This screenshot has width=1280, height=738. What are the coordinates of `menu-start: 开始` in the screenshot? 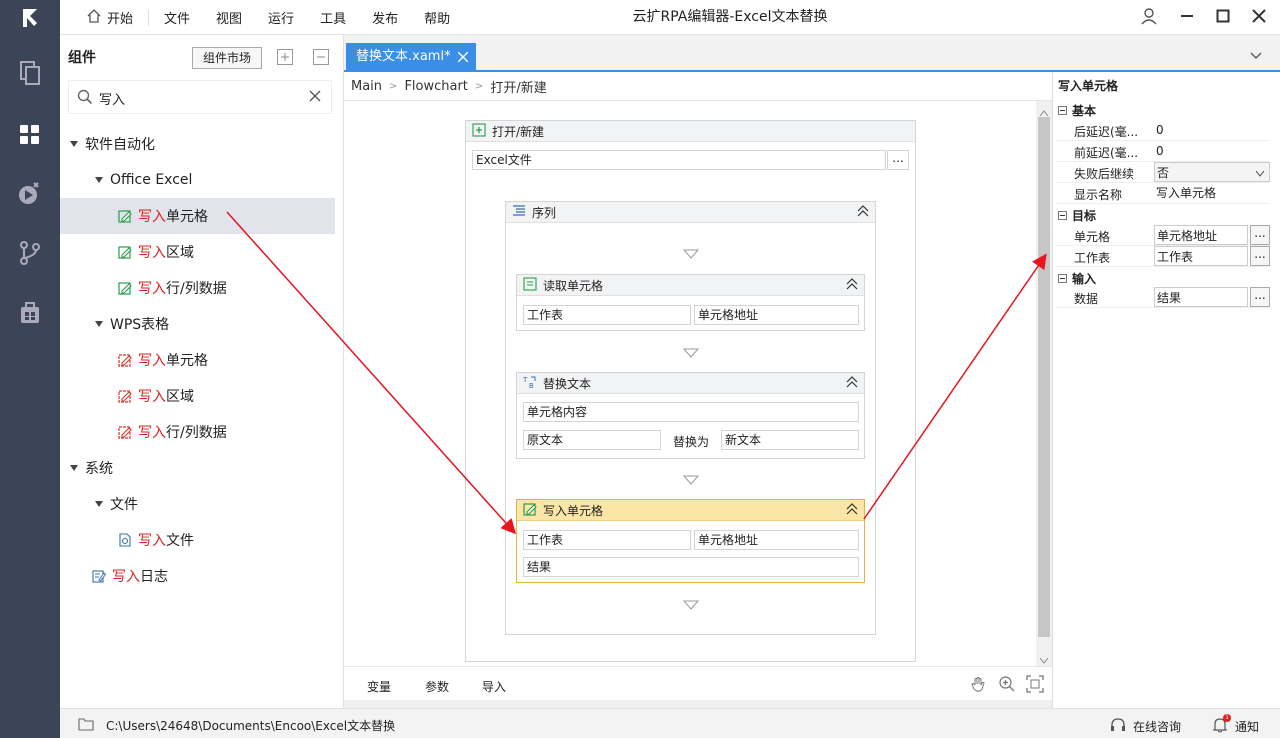 It's located at (110, 17).